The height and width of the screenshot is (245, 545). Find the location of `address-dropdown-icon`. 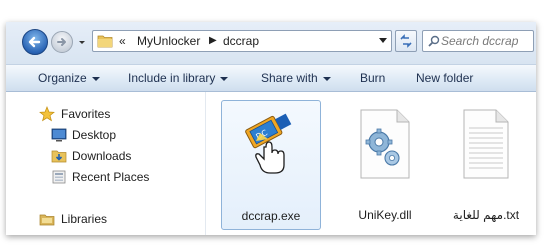

address-dropdown-icon is located at coordinates (383, 40).